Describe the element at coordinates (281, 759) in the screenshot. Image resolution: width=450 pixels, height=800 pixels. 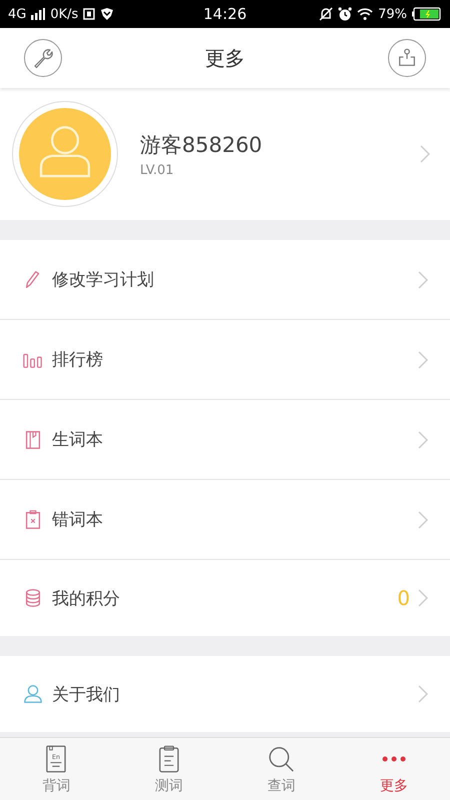
I see `search-icon` at that location.